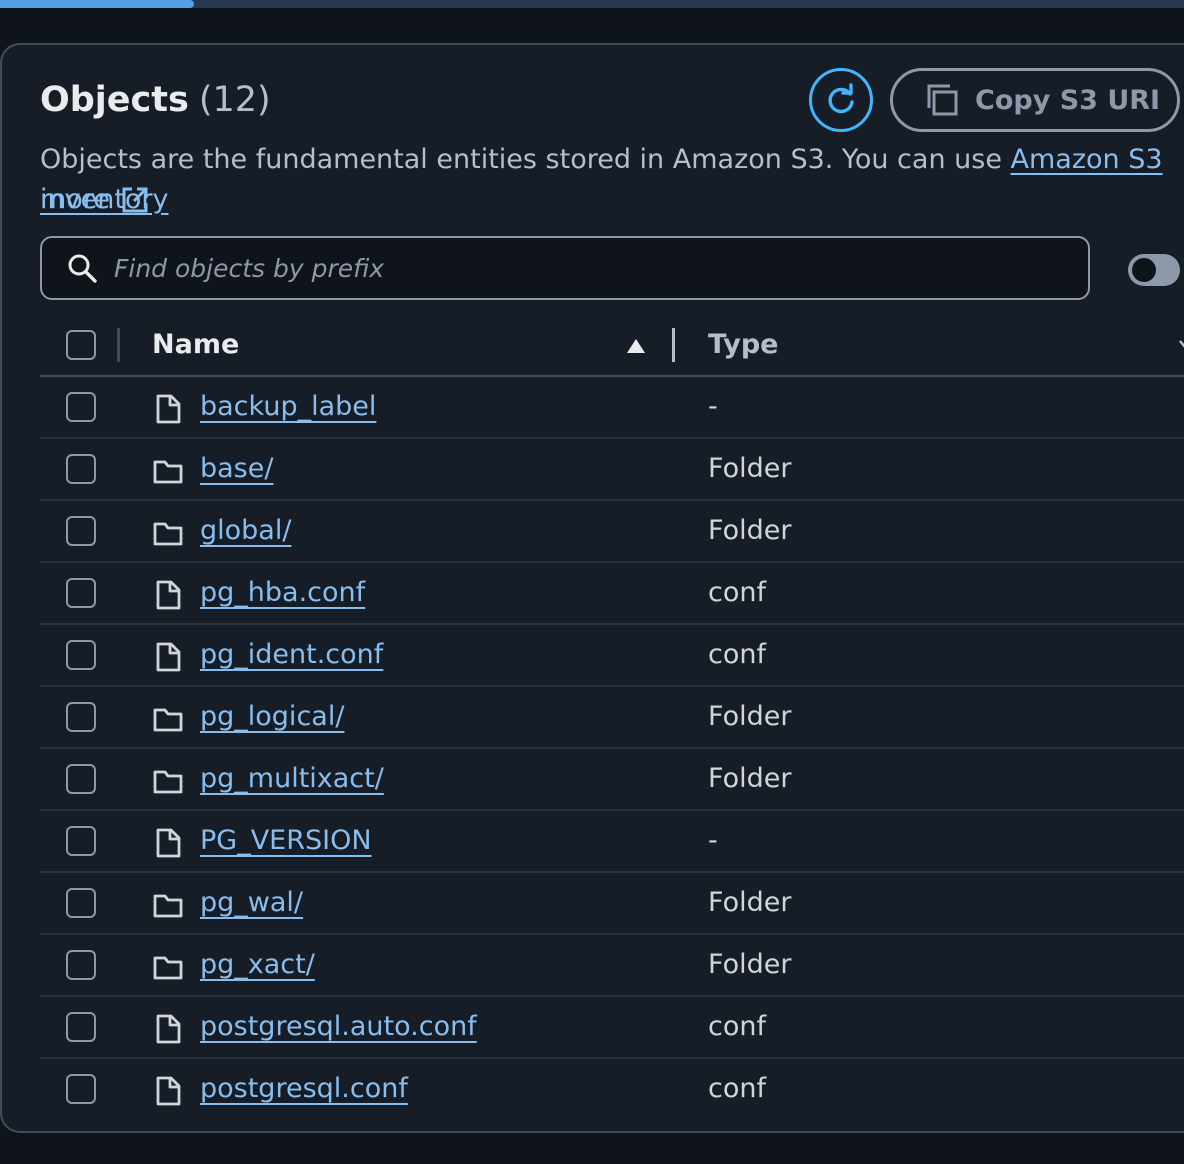  I want to click on table-row: postgresql.auto.conf conf, so click(612, 1028).